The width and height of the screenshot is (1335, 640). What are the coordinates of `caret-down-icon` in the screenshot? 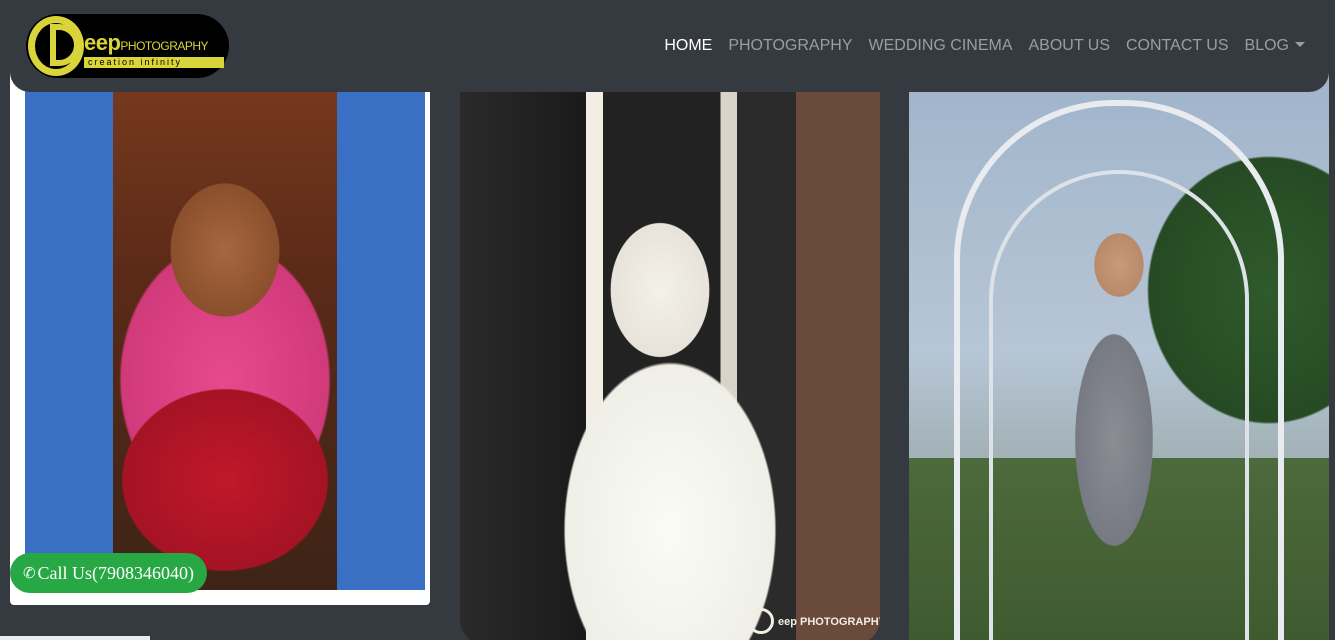 It's located at (1300, 44).